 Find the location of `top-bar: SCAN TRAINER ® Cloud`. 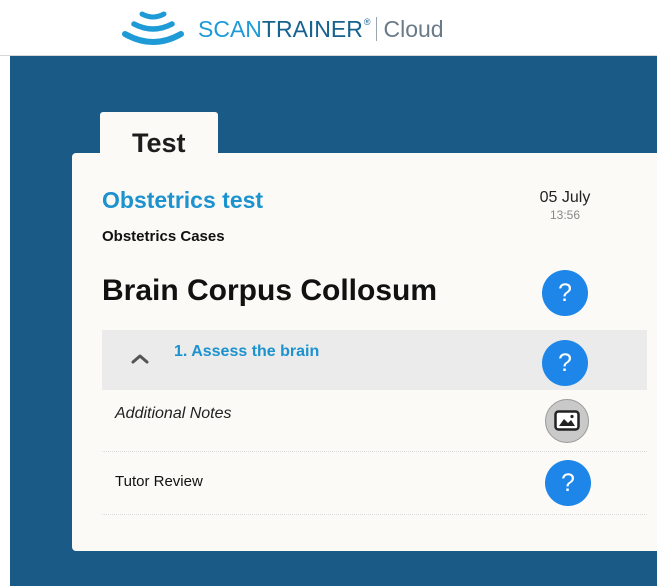

top-bar: SCAN TRAINER ® Cloud is located at coordinates (328, 28).